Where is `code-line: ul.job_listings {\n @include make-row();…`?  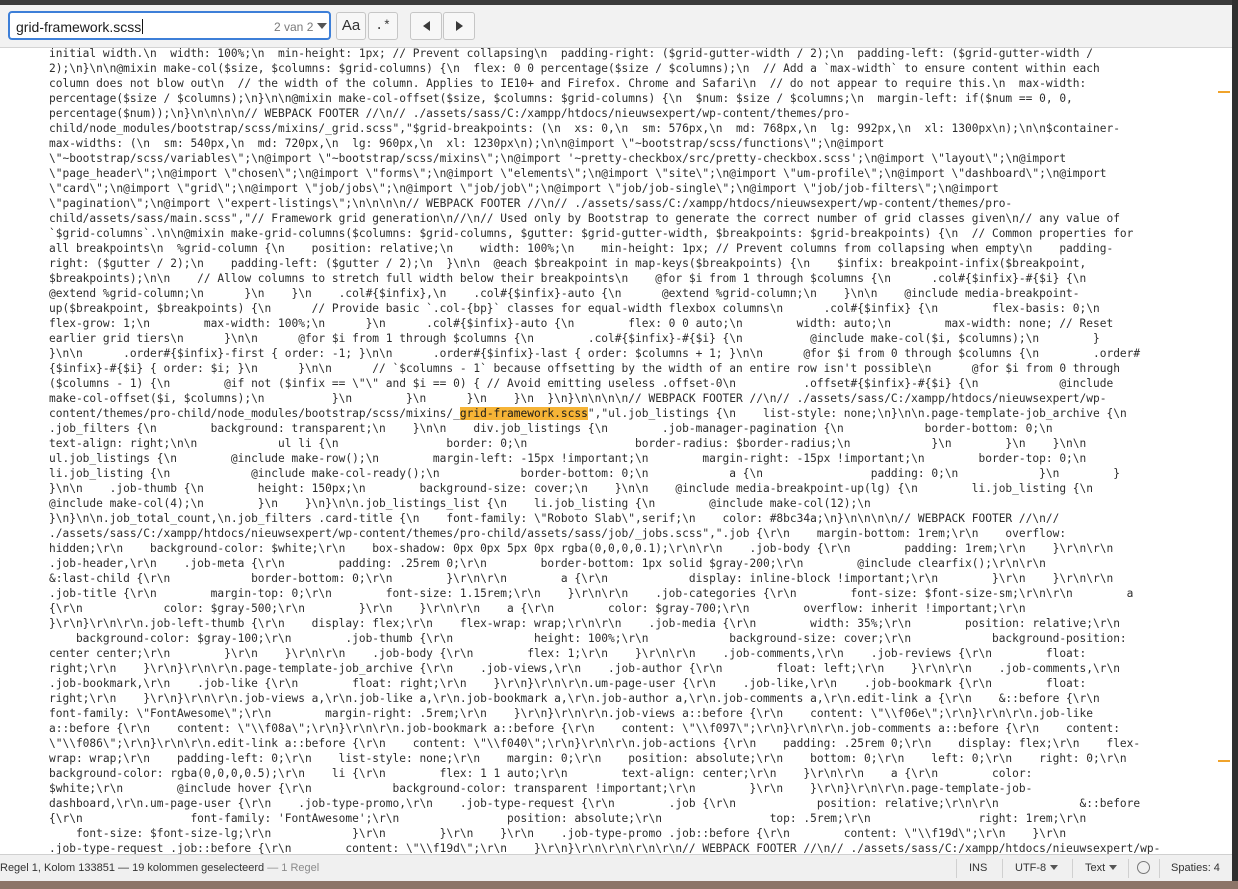 code-line: ul.job_listings {\n @include make-row();… is located at coordinates (568, 458).